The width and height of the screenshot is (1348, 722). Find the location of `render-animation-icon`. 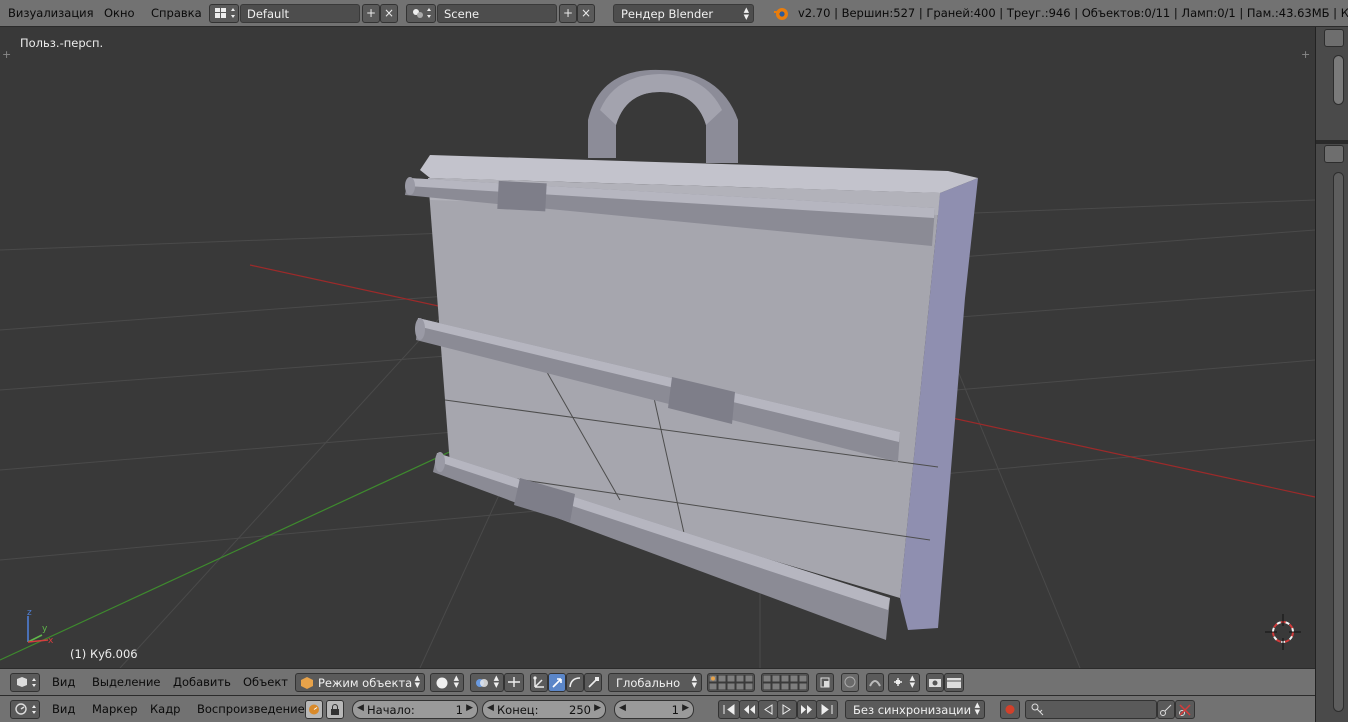

render-animation-icon is located at coordinates (954, 682).